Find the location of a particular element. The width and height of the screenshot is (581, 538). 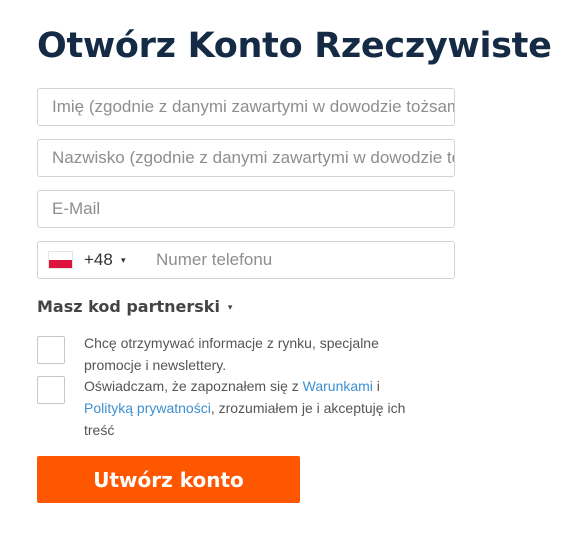

partner-code-toggle: Masz kod partnerski ▾ is located at coordinates (134, 306).